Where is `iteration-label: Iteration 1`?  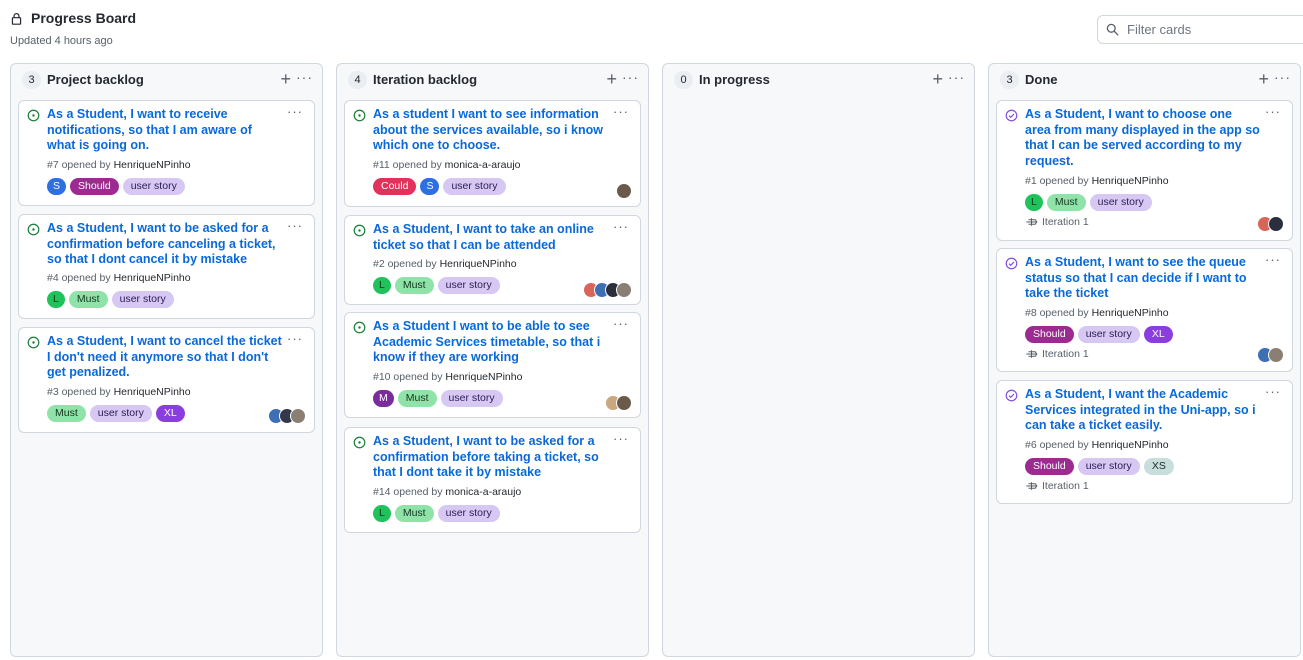
iteration-label: Iteration 1 is located at coordinates (1065, 222).